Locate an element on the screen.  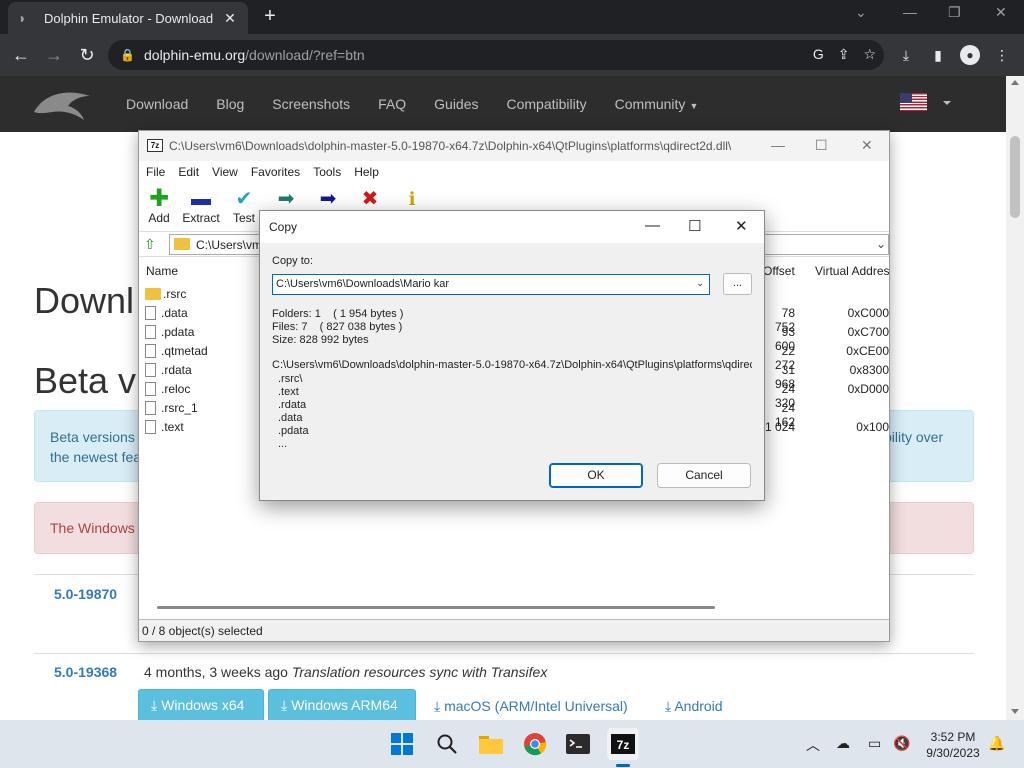
profile-avatar-icon: ● is located at coordinates (970, 55).